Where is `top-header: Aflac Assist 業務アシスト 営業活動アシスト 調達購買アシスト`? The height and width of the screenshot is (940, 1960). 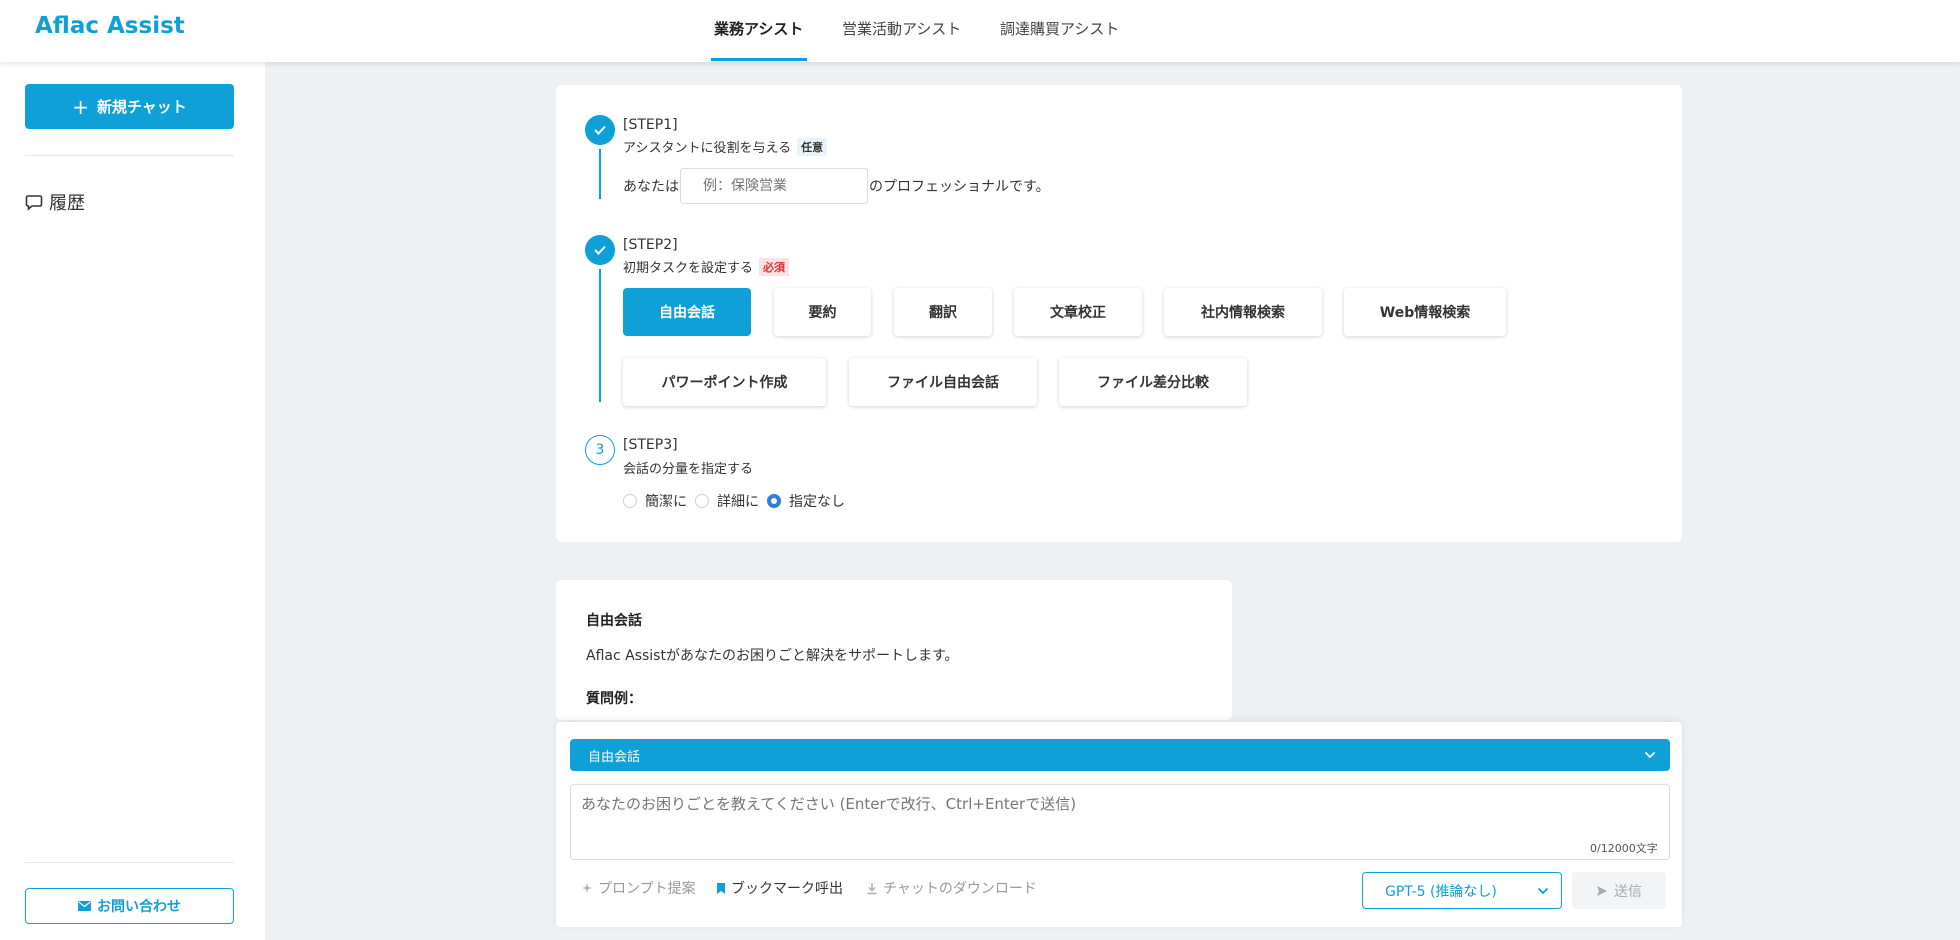 top-header: Aflac Assist 業務アシスト 営業活動アシスト 調達購買アシスト is located at coordinates (980, 31).